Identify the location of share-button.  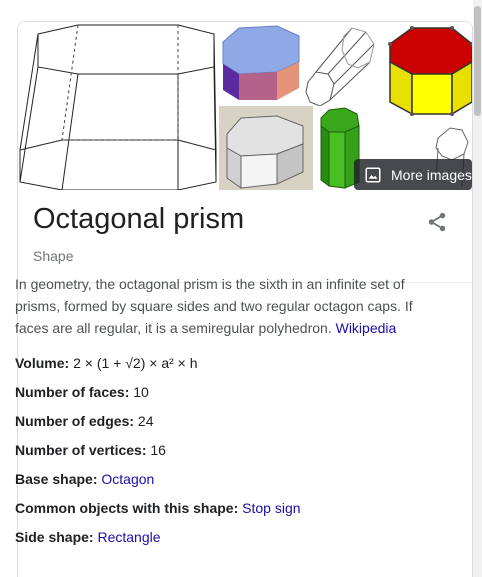
(437, 222).